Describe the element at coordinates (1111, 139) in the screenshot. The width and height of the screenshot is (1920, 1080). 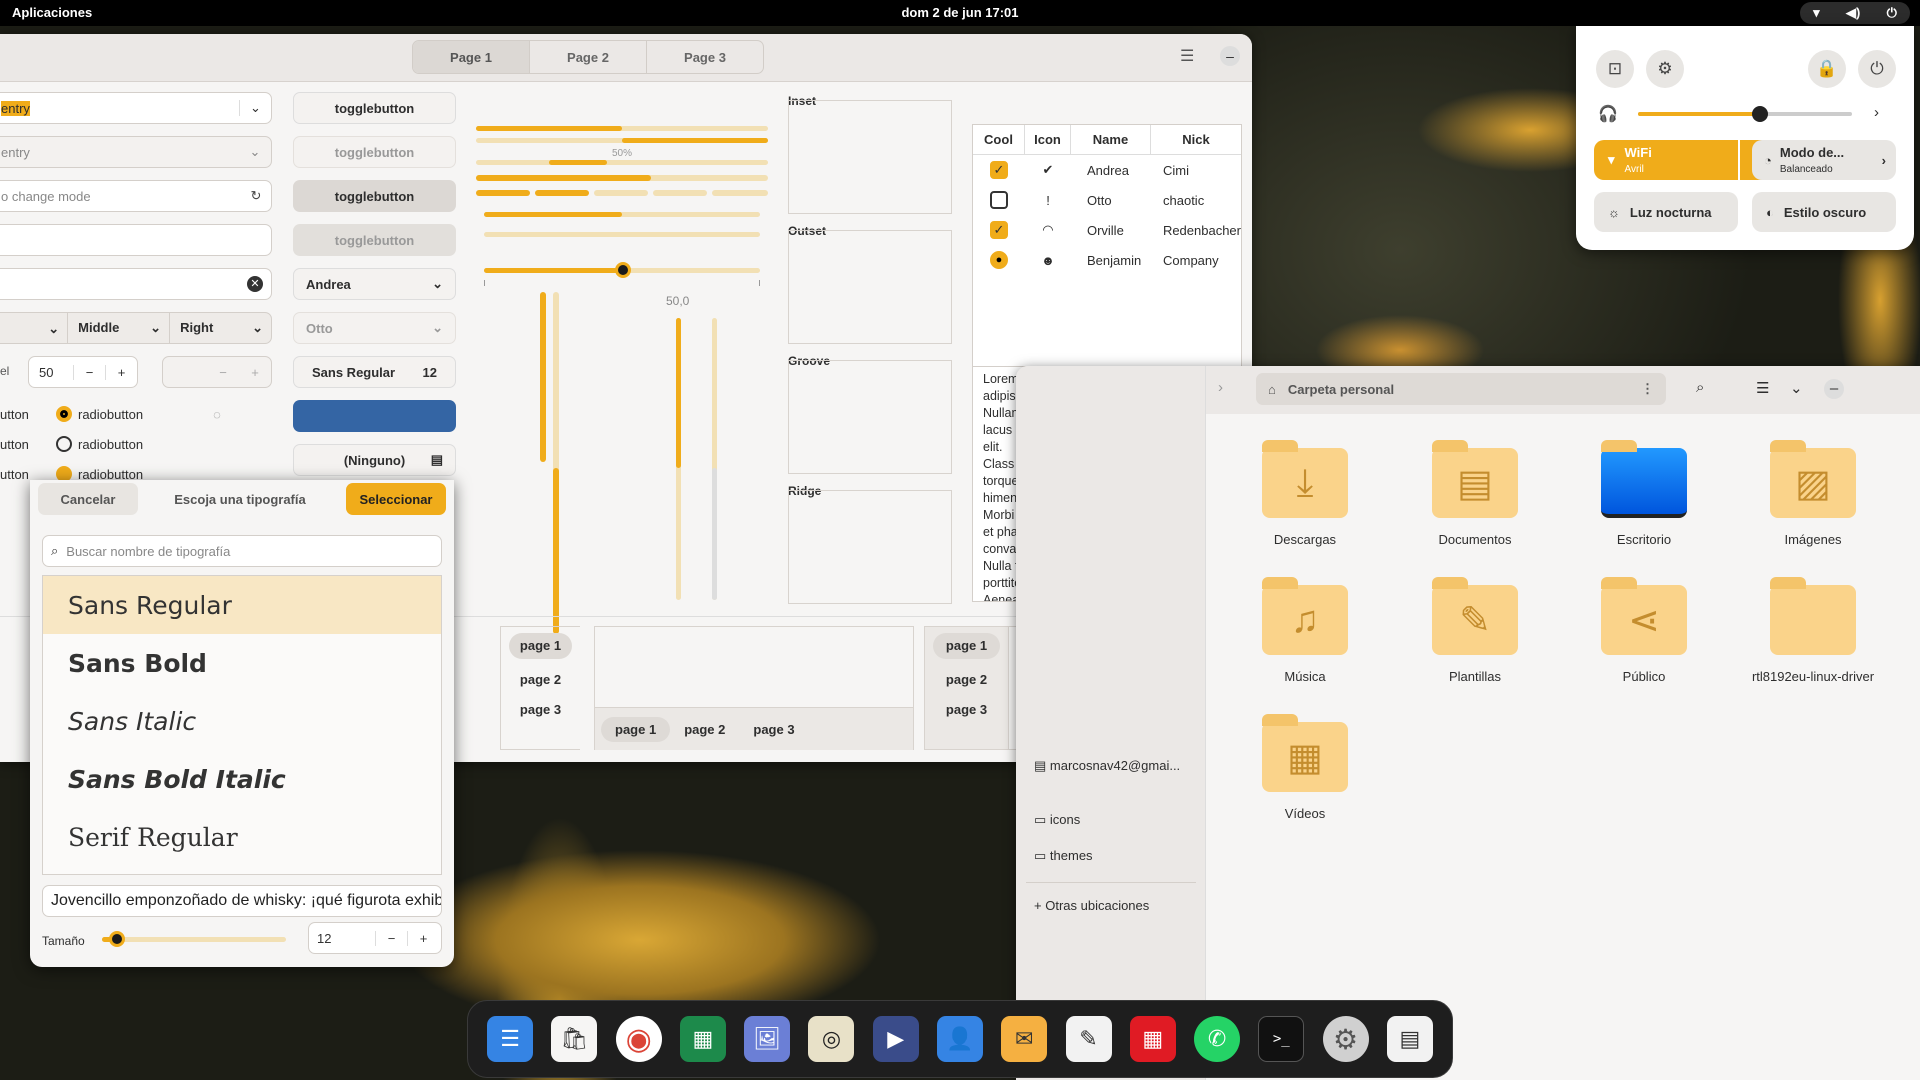
I see `column-header: Name` at that location.